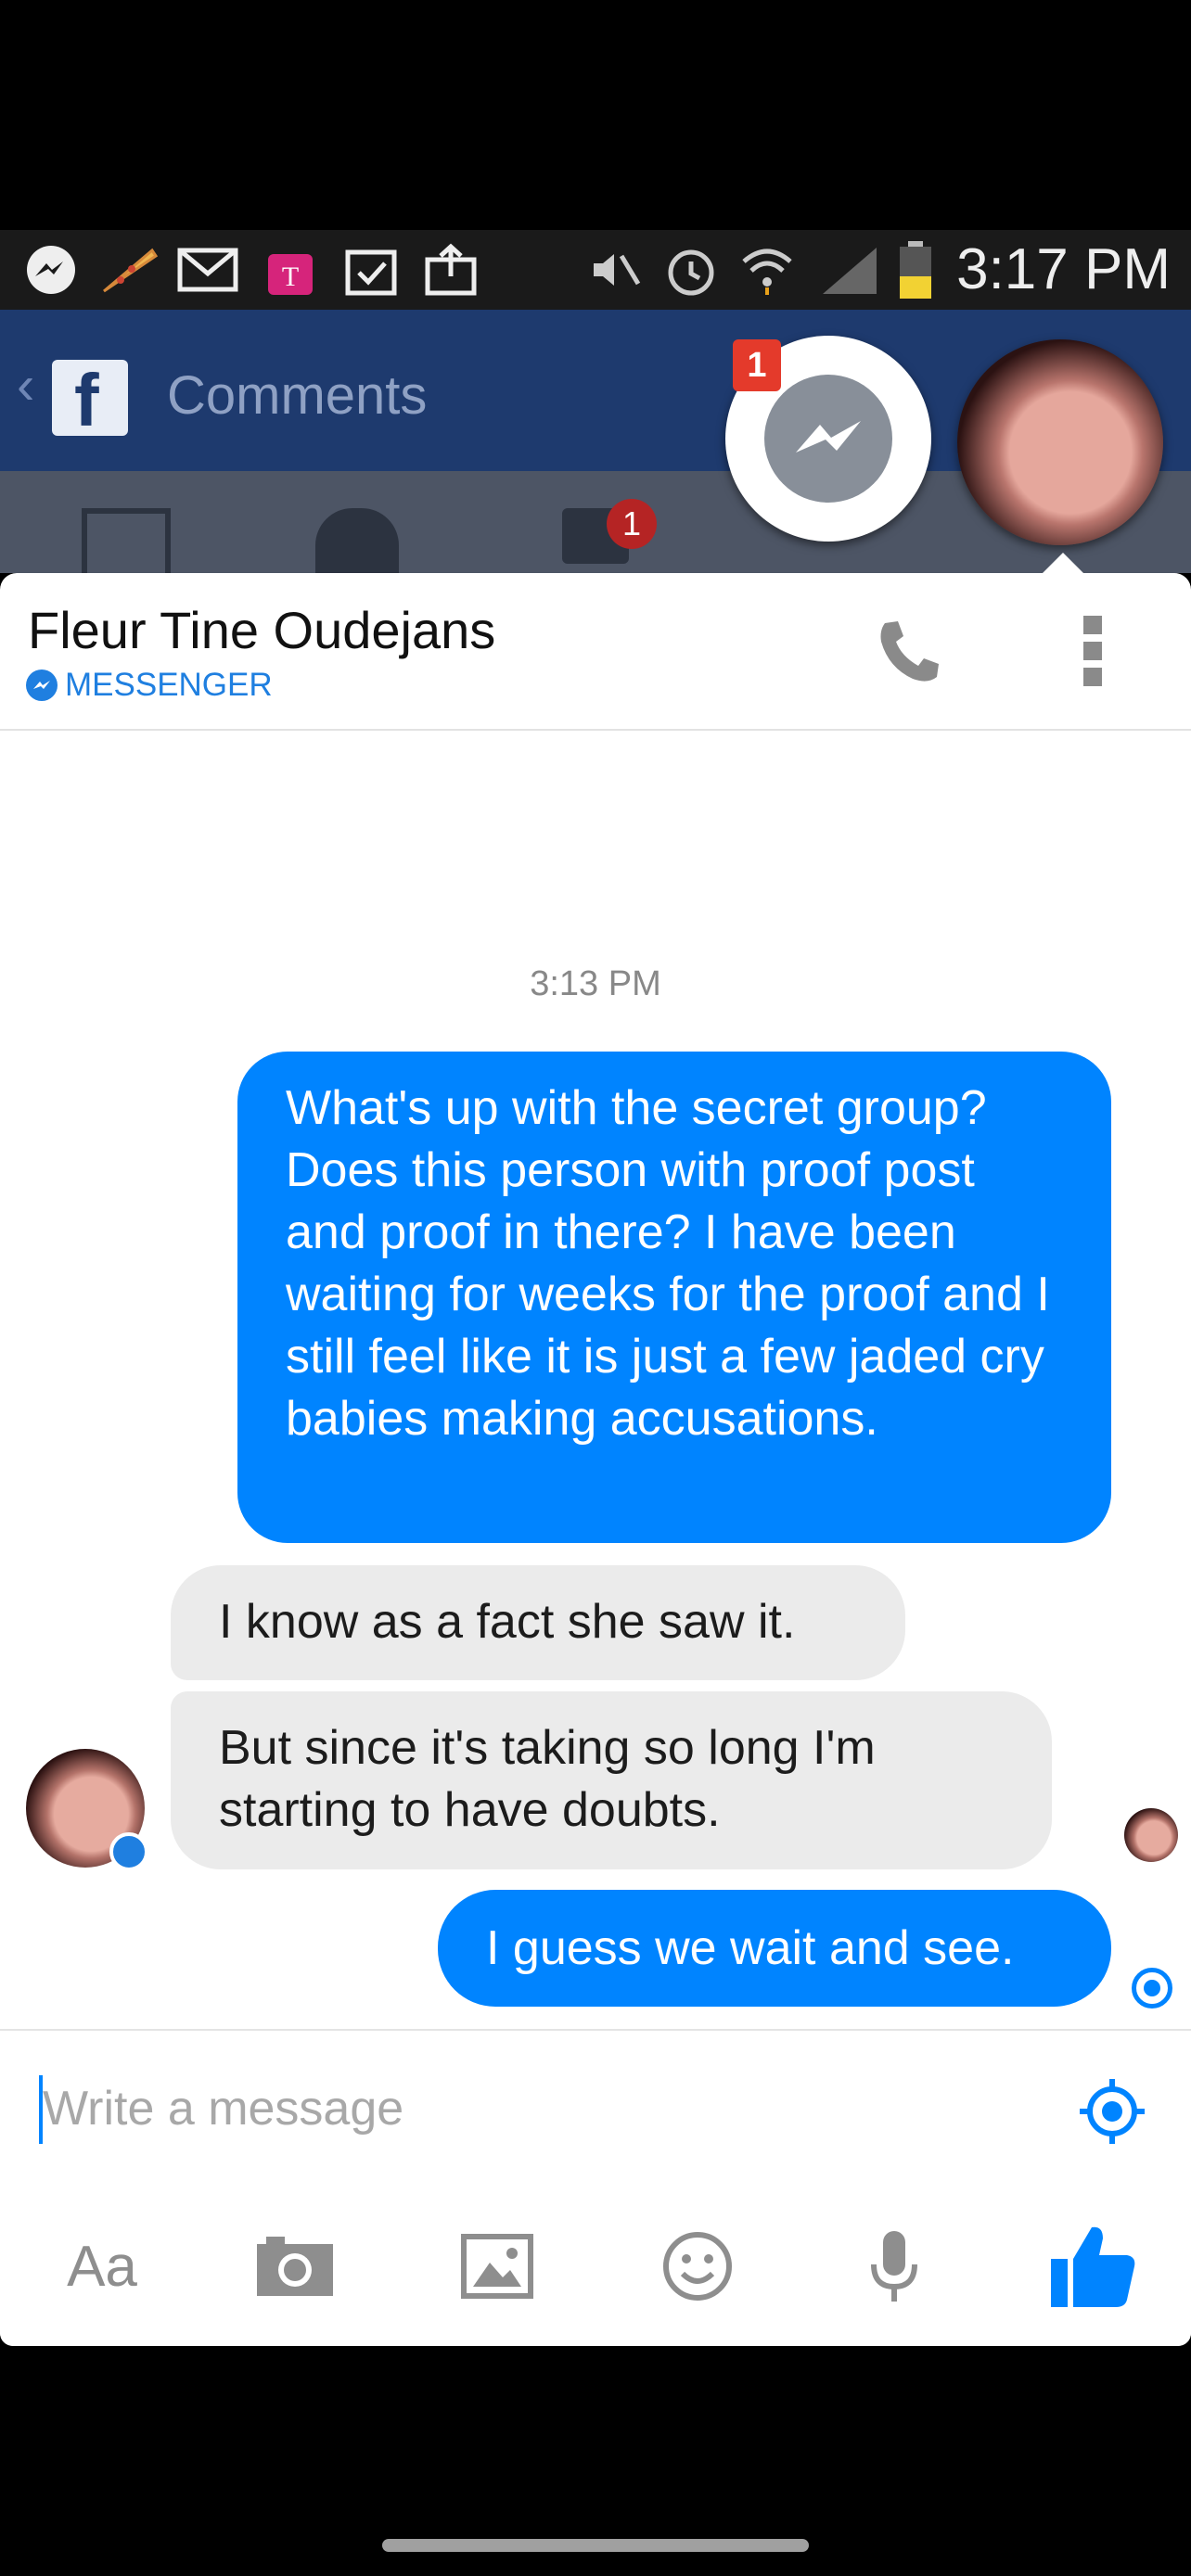 The height and width of the screenshot is (2576, 1191). What do you see at coordinates (1151, 1835) in the screenshot?
I see `seen-by-avatar` at bounding box center [1151, 1835].